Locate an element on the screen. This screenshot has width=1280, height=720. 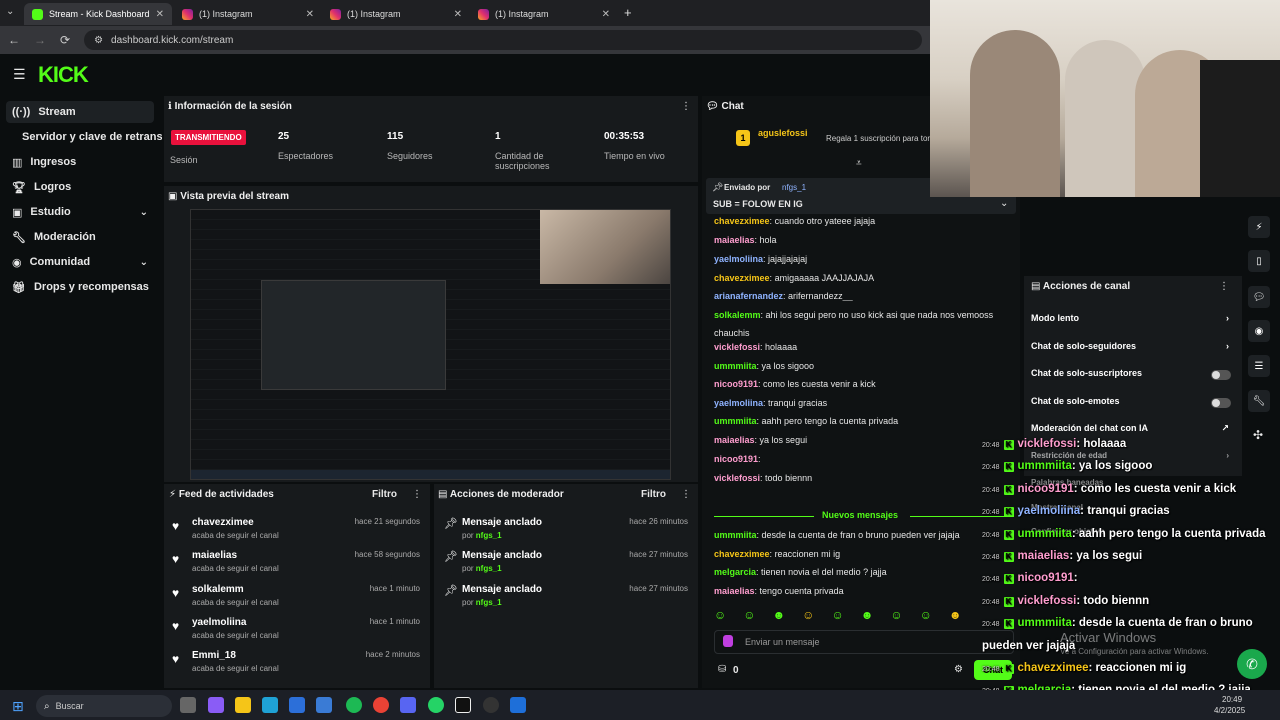
action-emotes-only: Chat de solo-emotes is located at coordinates (1134, 404).